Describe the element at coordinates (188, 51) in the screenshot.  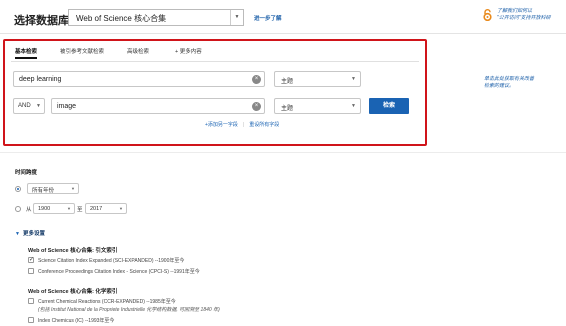
I see `tab-more: + 更多内容` at that location.